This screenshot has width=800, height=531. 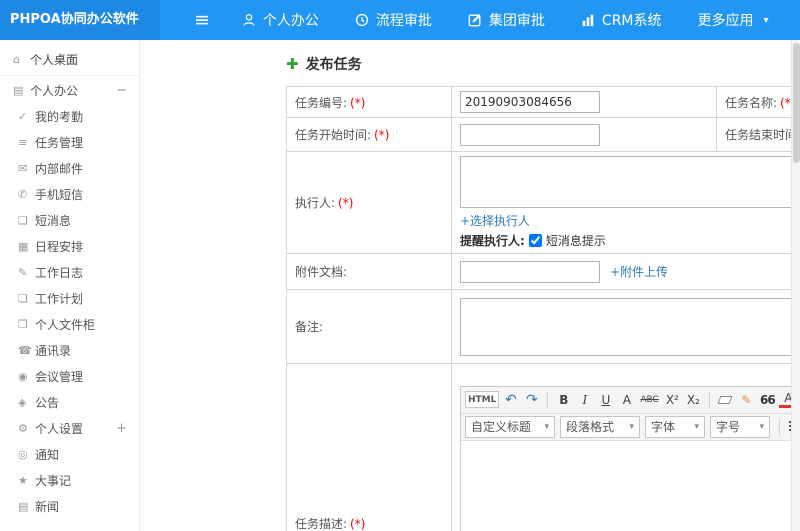 I want to click on sidebar-item-events: ★ 大事记, so click(x=69, y=481).